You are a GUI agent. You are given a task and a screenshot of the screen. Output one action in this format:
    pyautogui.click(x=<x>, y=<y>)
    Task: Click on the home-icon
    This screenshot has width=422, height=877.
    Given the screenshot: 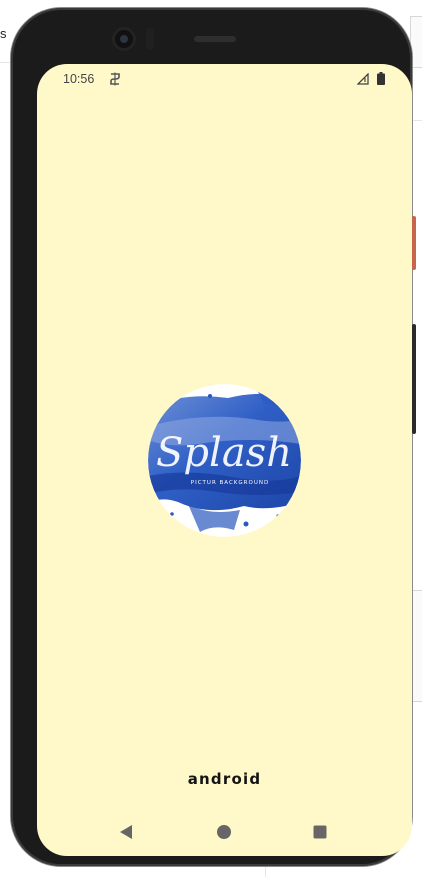 What is the action you would take?
    pyautogui.click(x=224, y=832)
    